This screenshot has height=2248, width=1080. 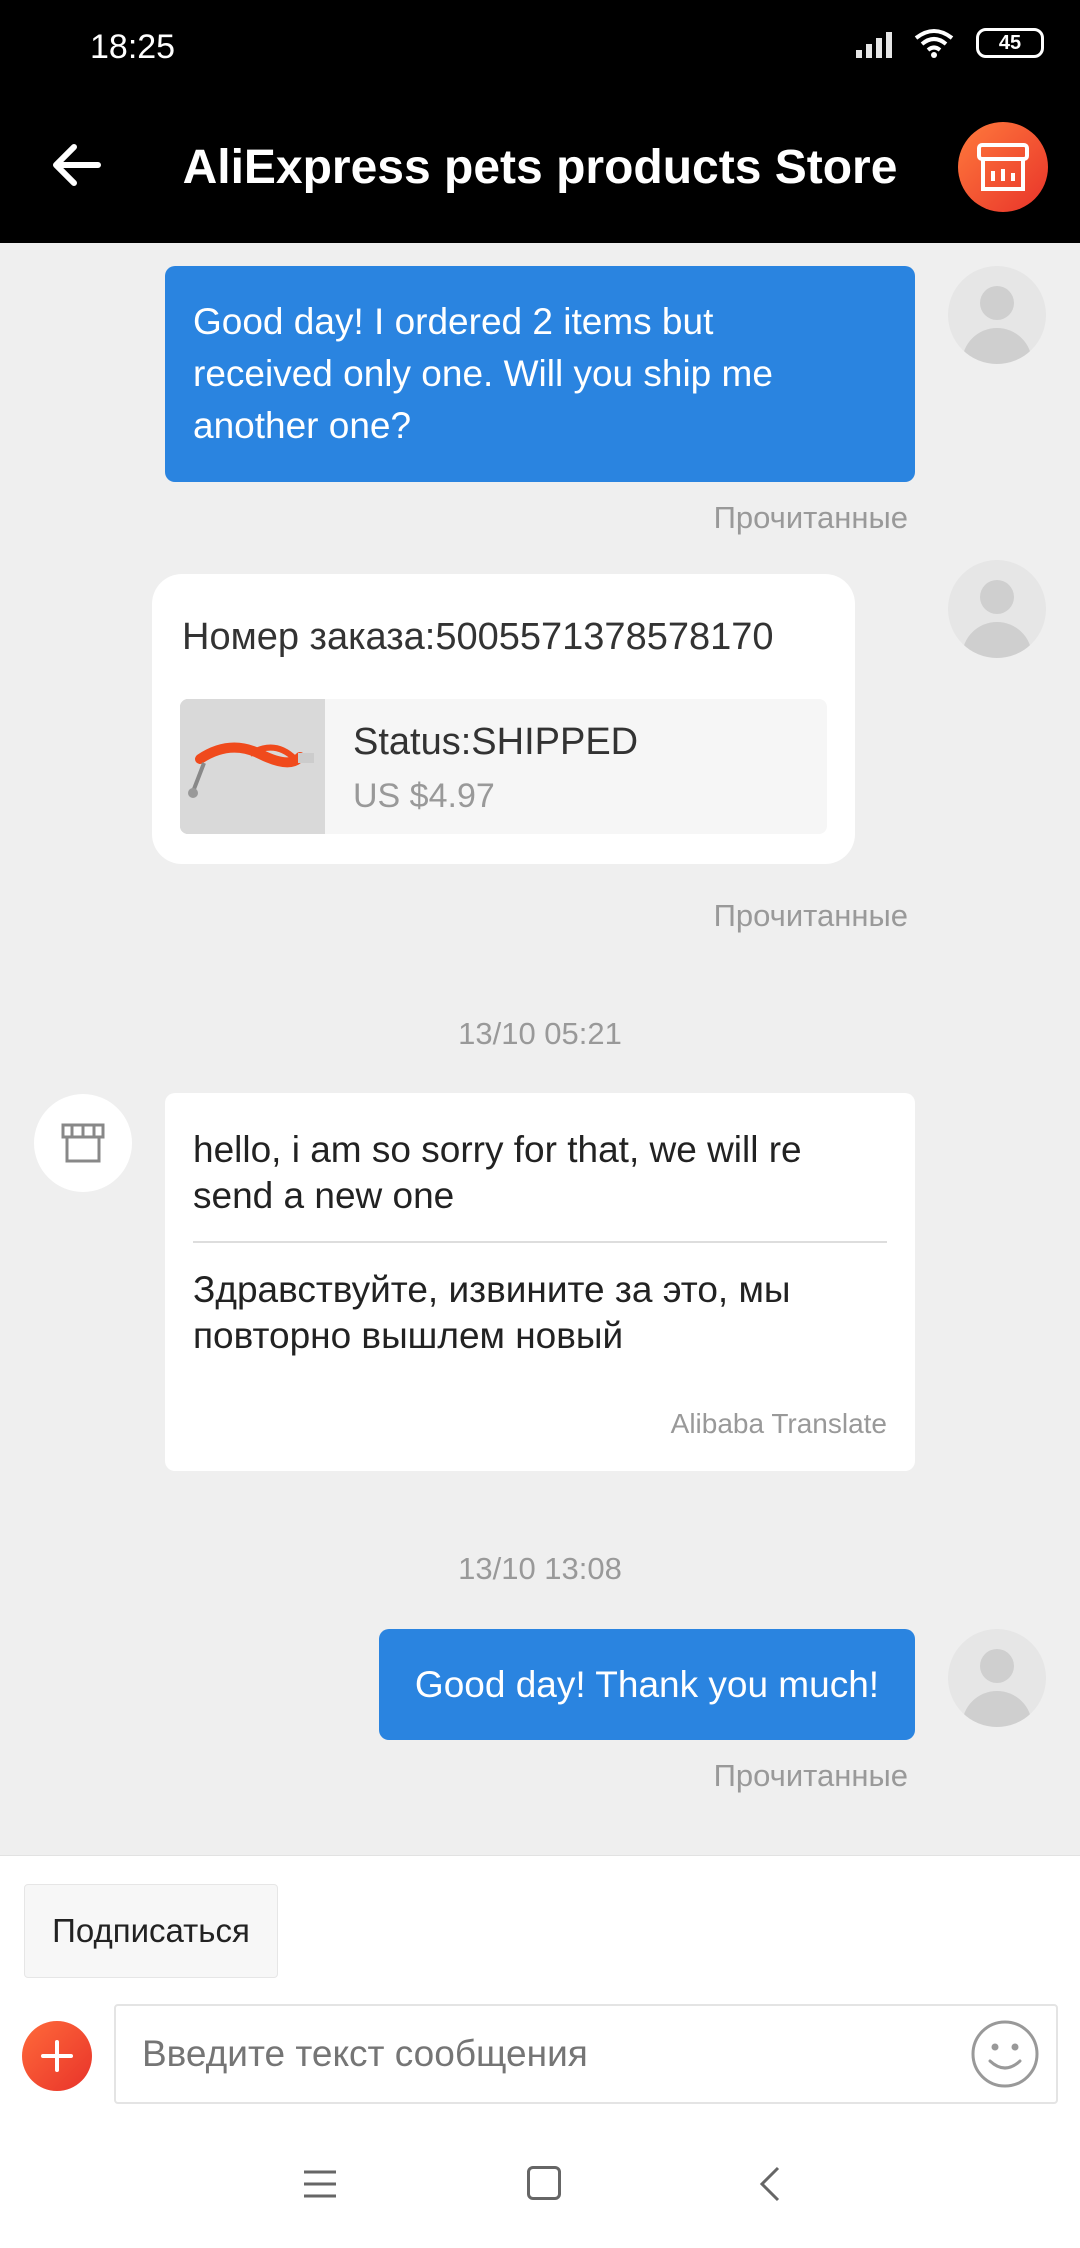 I want to click on composer-panel: Подписаться, so click(x=540, y=1987).